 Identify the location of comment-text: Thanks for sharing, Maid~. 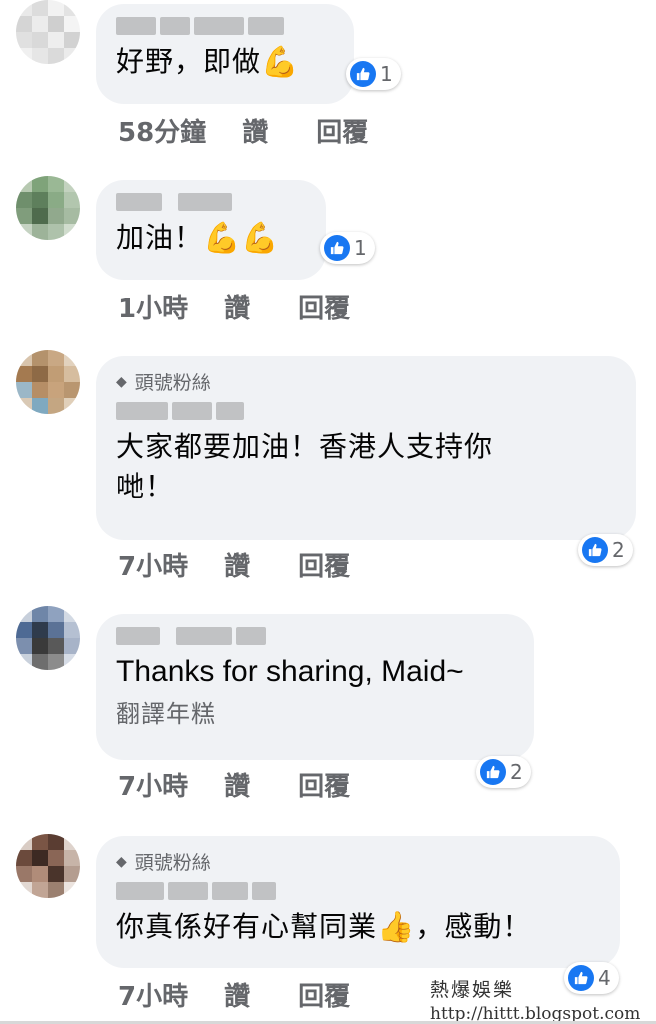
(290, 671).